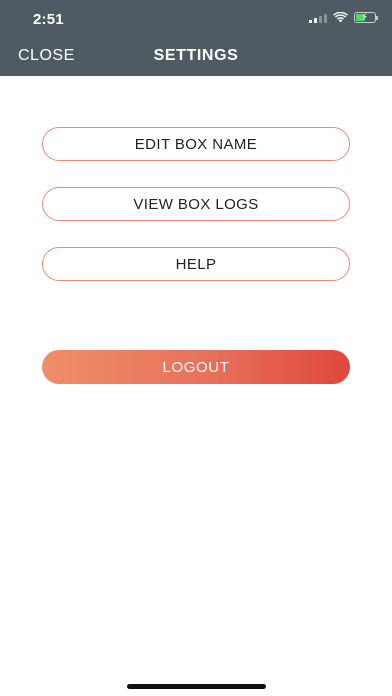  I want to click on edit-box-name-button: EDIT BOX NAME, so click(196, 144).